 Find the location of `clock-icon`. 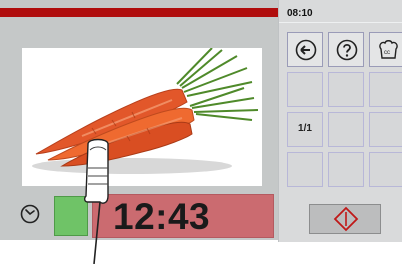

clock-icon is located at coordinates (30, 214).